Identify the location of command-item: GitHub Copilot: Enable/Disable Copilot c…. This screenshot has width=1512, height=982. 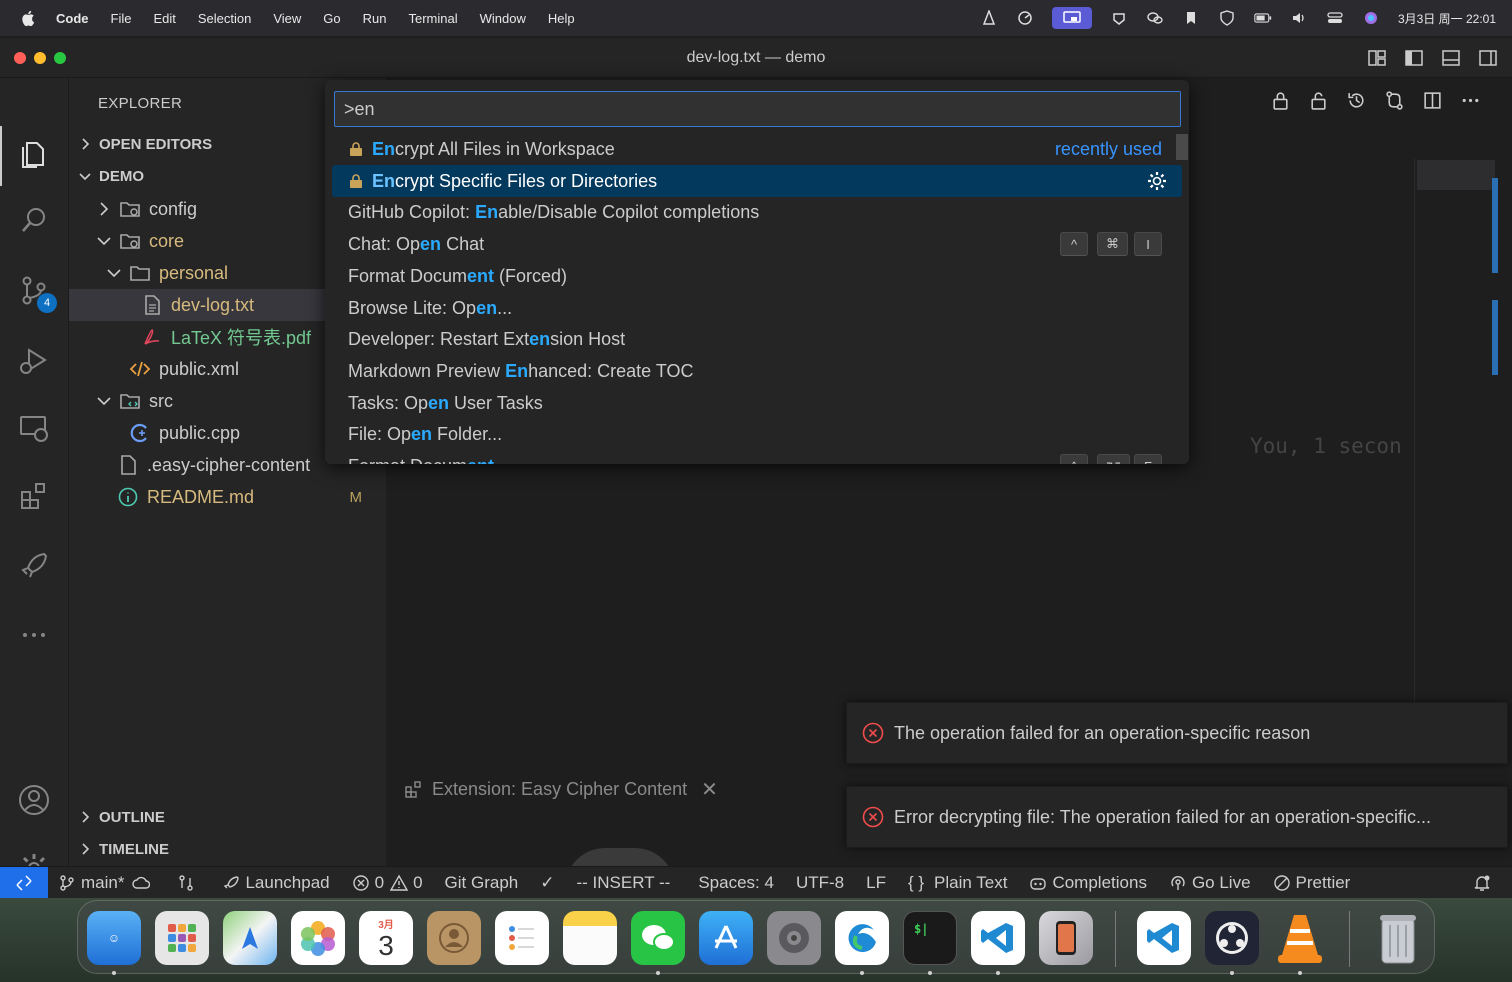
(757, 212).